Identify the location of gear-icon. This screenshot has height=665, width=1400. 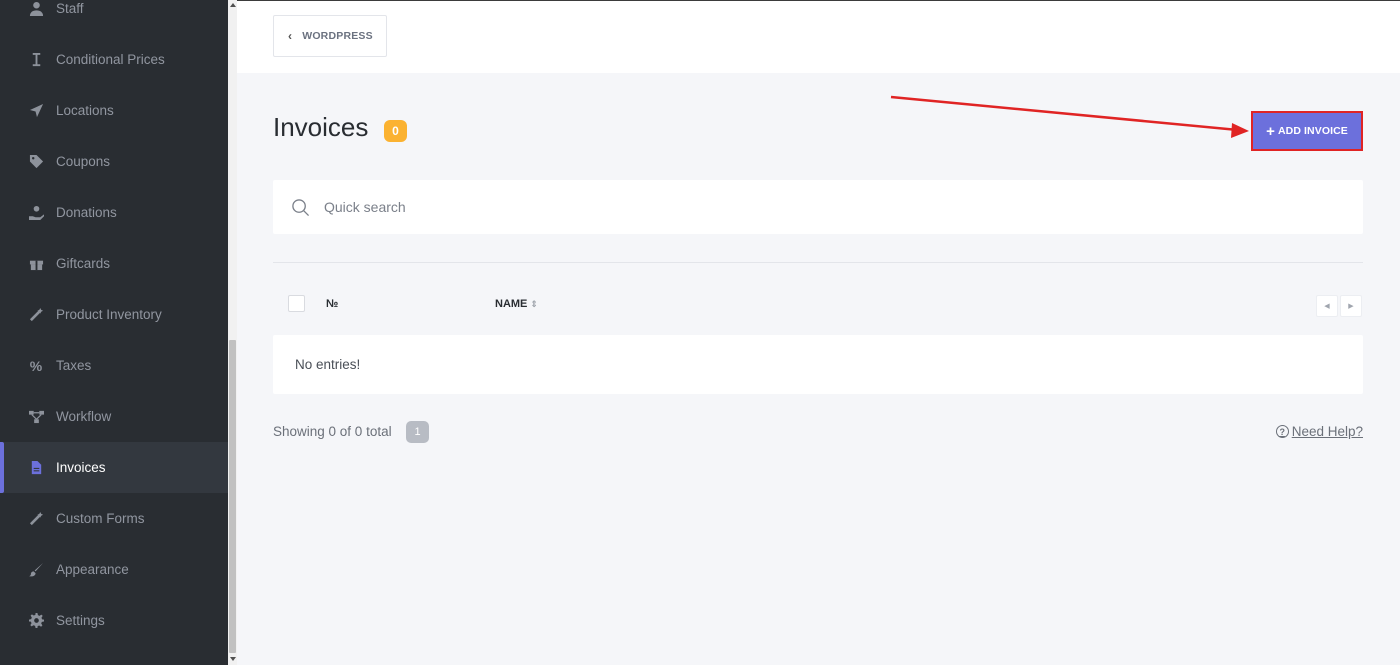
(36, 621).